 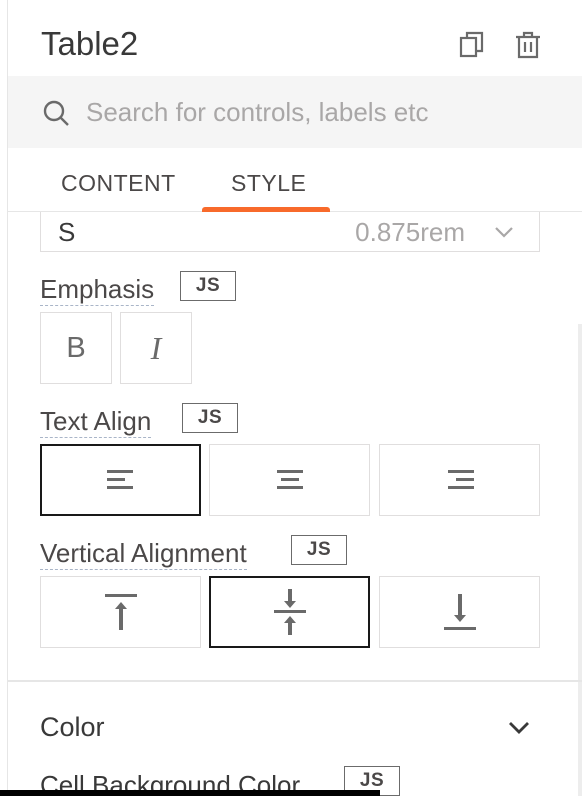 I want to click on color-section-title: Color, so click(x=72, y=727).